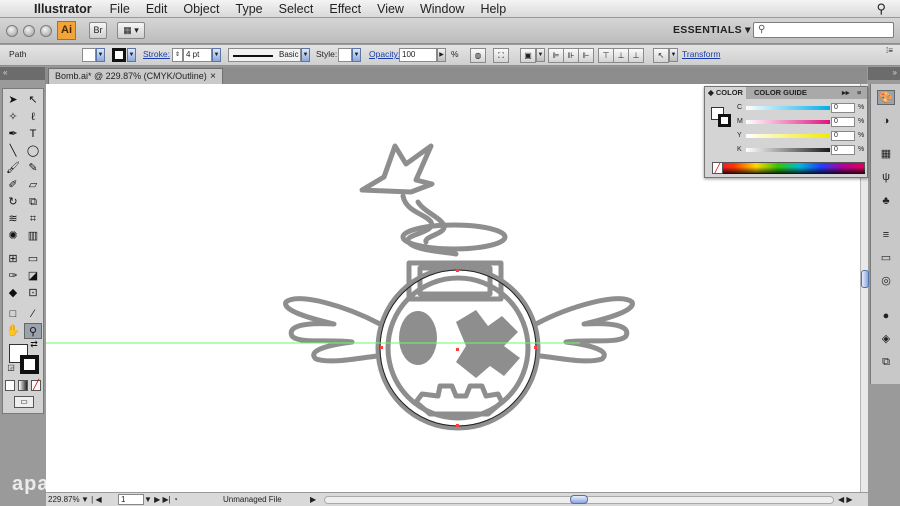 Image resolution: width=900 pixels, height=506 pixels. Describe the element at coordinates (886, 154) in the screenshot. I see `swatches-panel-icon: ▦` at that location.